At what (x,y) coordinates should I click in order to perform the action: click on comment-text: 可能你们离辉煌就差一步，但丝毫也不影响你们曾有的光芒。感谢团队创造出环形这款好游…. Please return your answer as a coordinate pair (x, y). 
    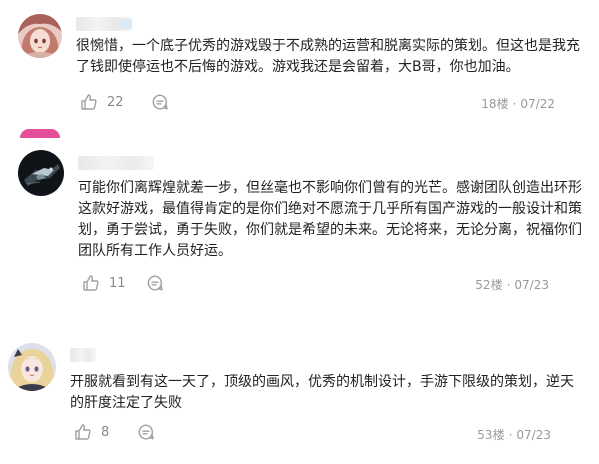
    Looking at the image, I should click on (330, 219).